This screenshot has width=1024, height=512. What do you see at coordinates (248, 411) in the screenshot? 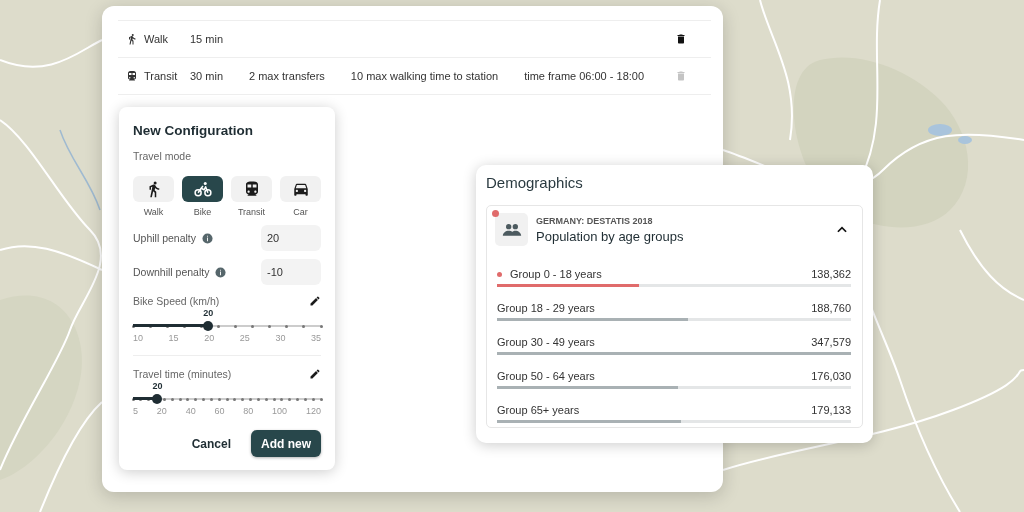
I see `tick-label: 80` at bounding box center [248, 411].